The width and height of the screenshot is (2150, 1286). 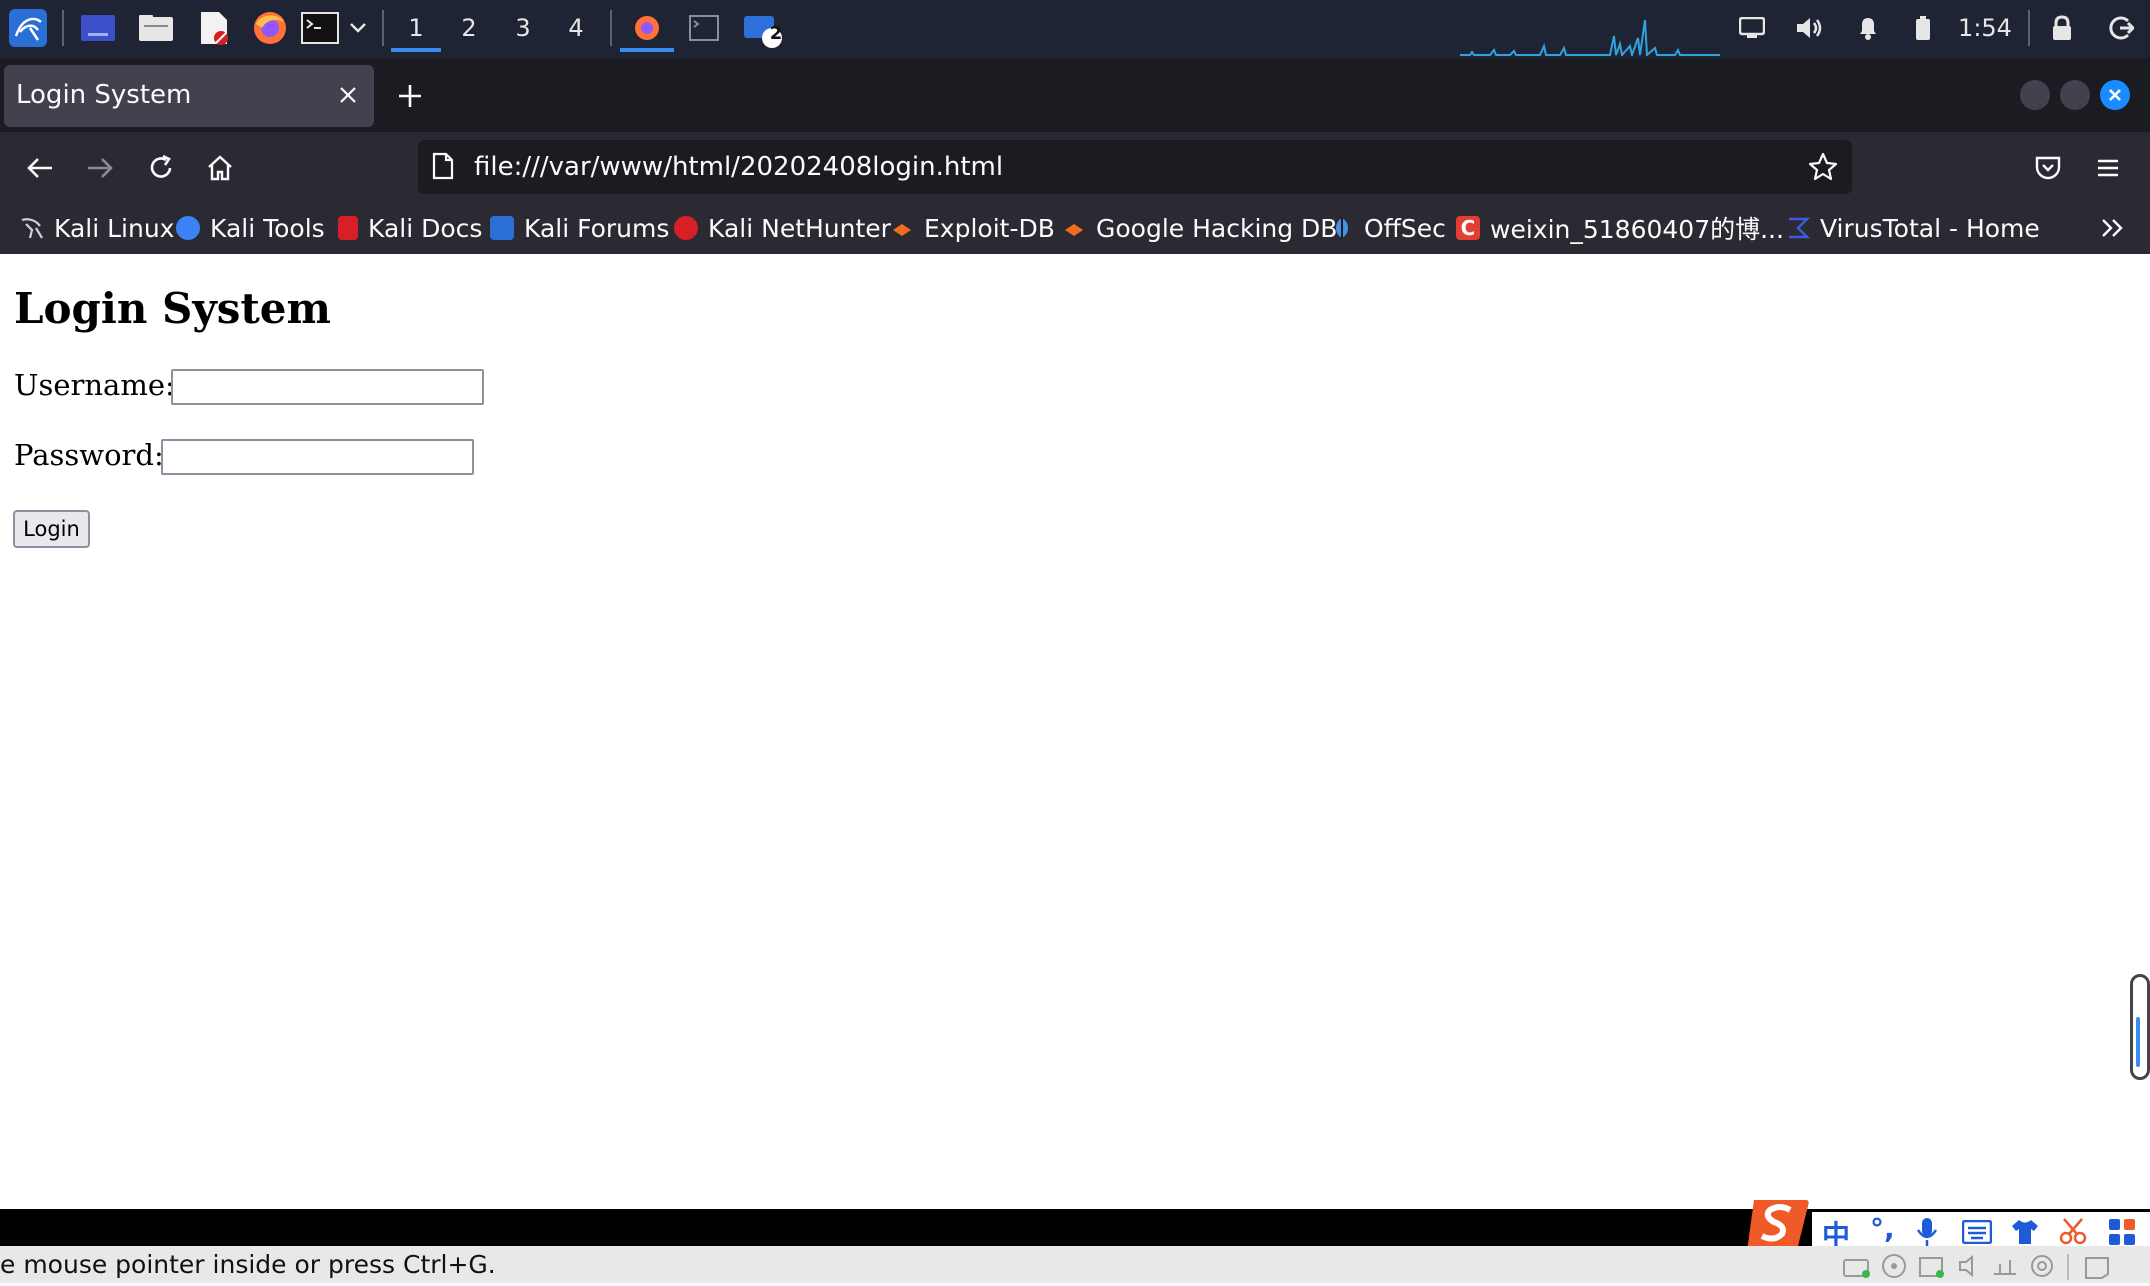 What do you see at coordinates (410, 228) in the screenshot?
I see `bookmark-kali-docs: Kali Docs` at bounding box center [410, 228].